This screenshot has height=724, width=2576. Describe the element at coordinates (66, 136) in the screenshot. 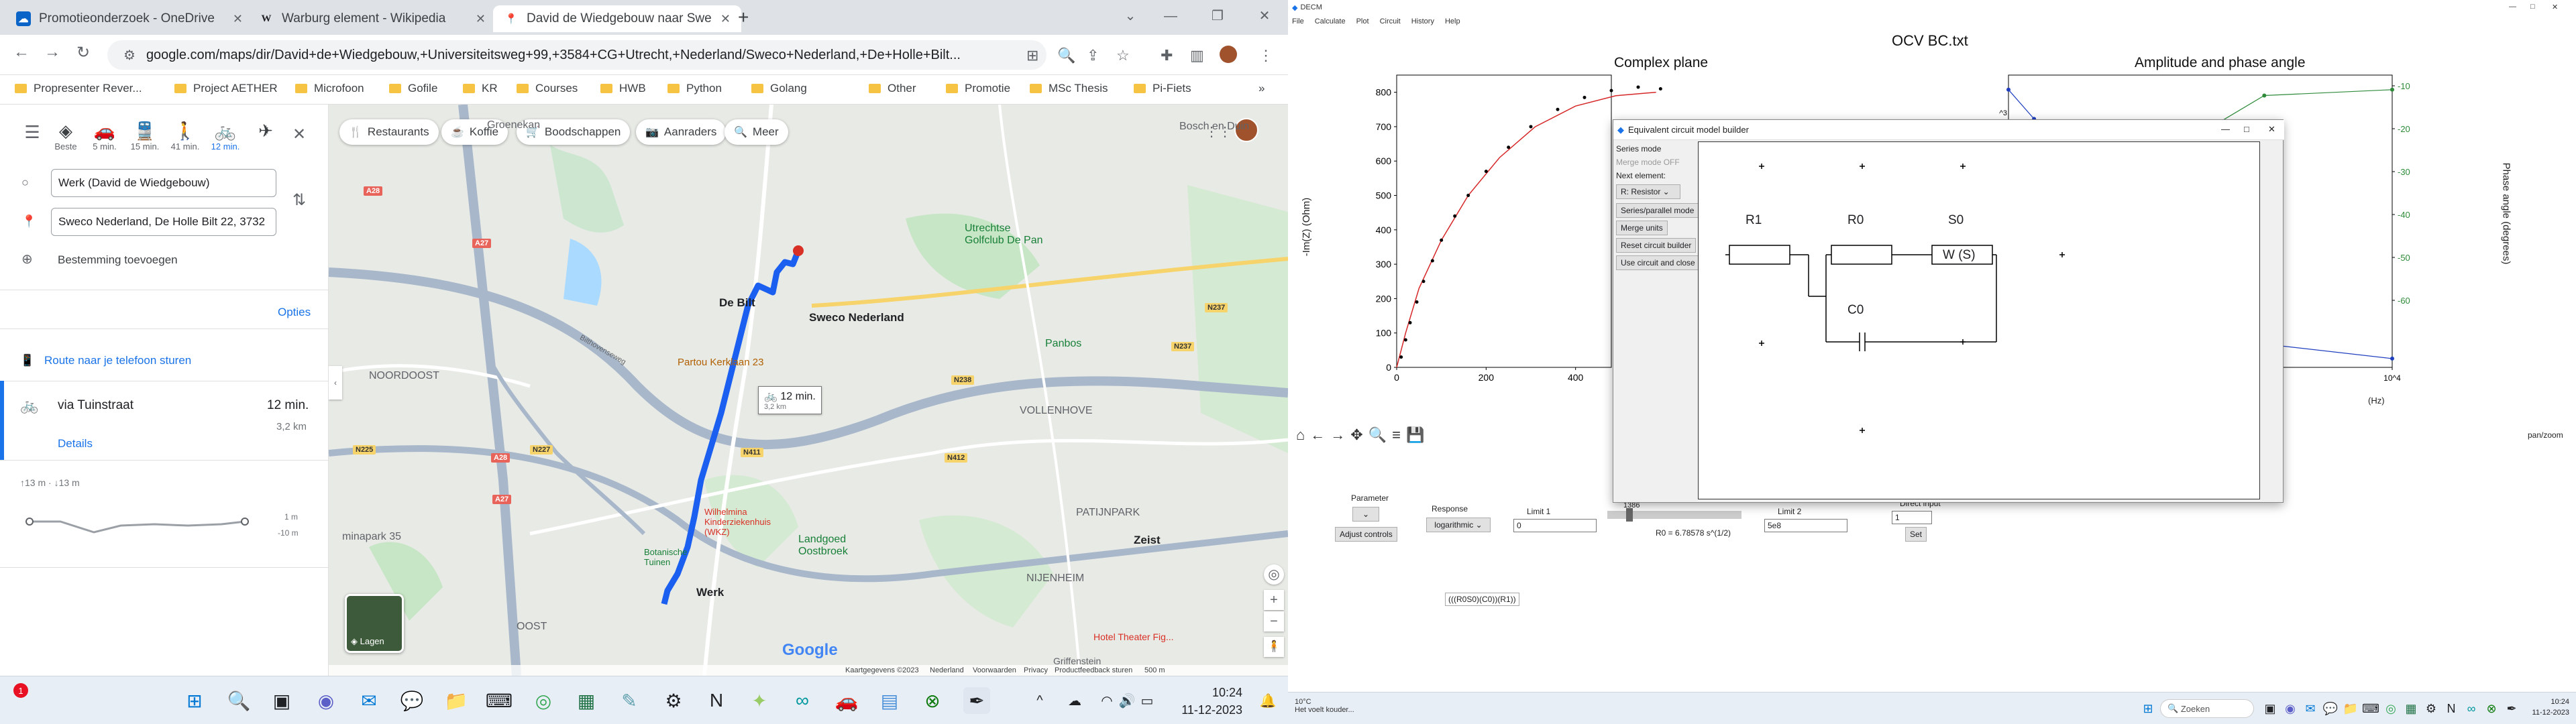

I see `mode-best: ◈ Beste` at that location.